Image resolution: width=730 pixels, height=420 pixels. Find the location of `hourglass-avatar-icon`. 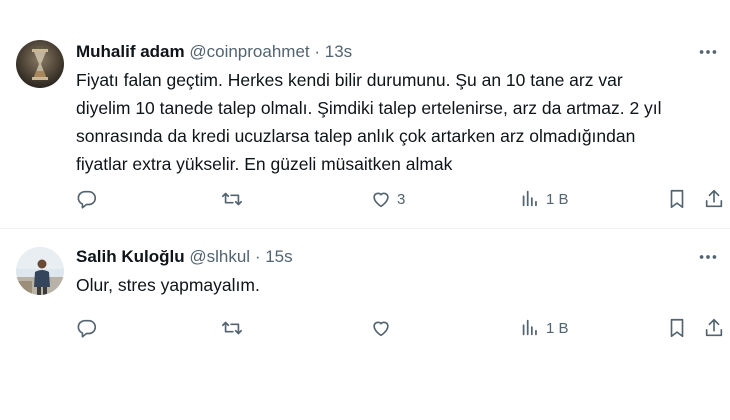

hourglass-avatar-icon is located at coordinates (40, 64).